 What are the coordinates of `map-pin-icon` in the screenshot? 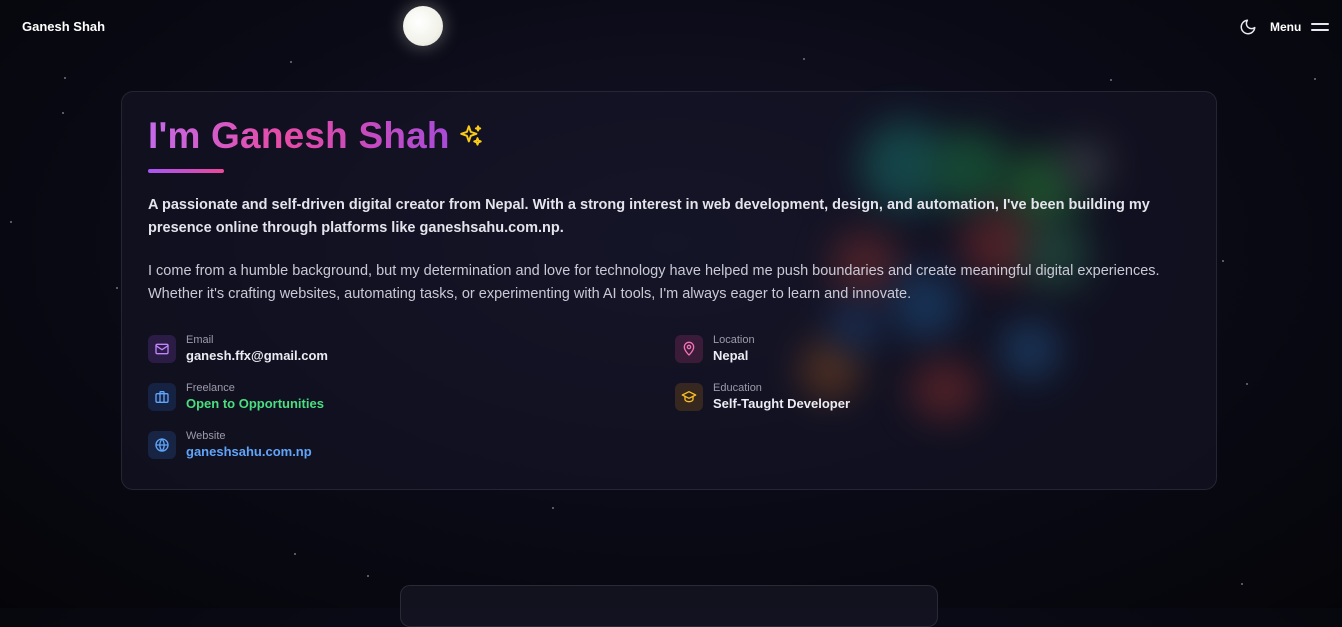 It's located at (689, 349).